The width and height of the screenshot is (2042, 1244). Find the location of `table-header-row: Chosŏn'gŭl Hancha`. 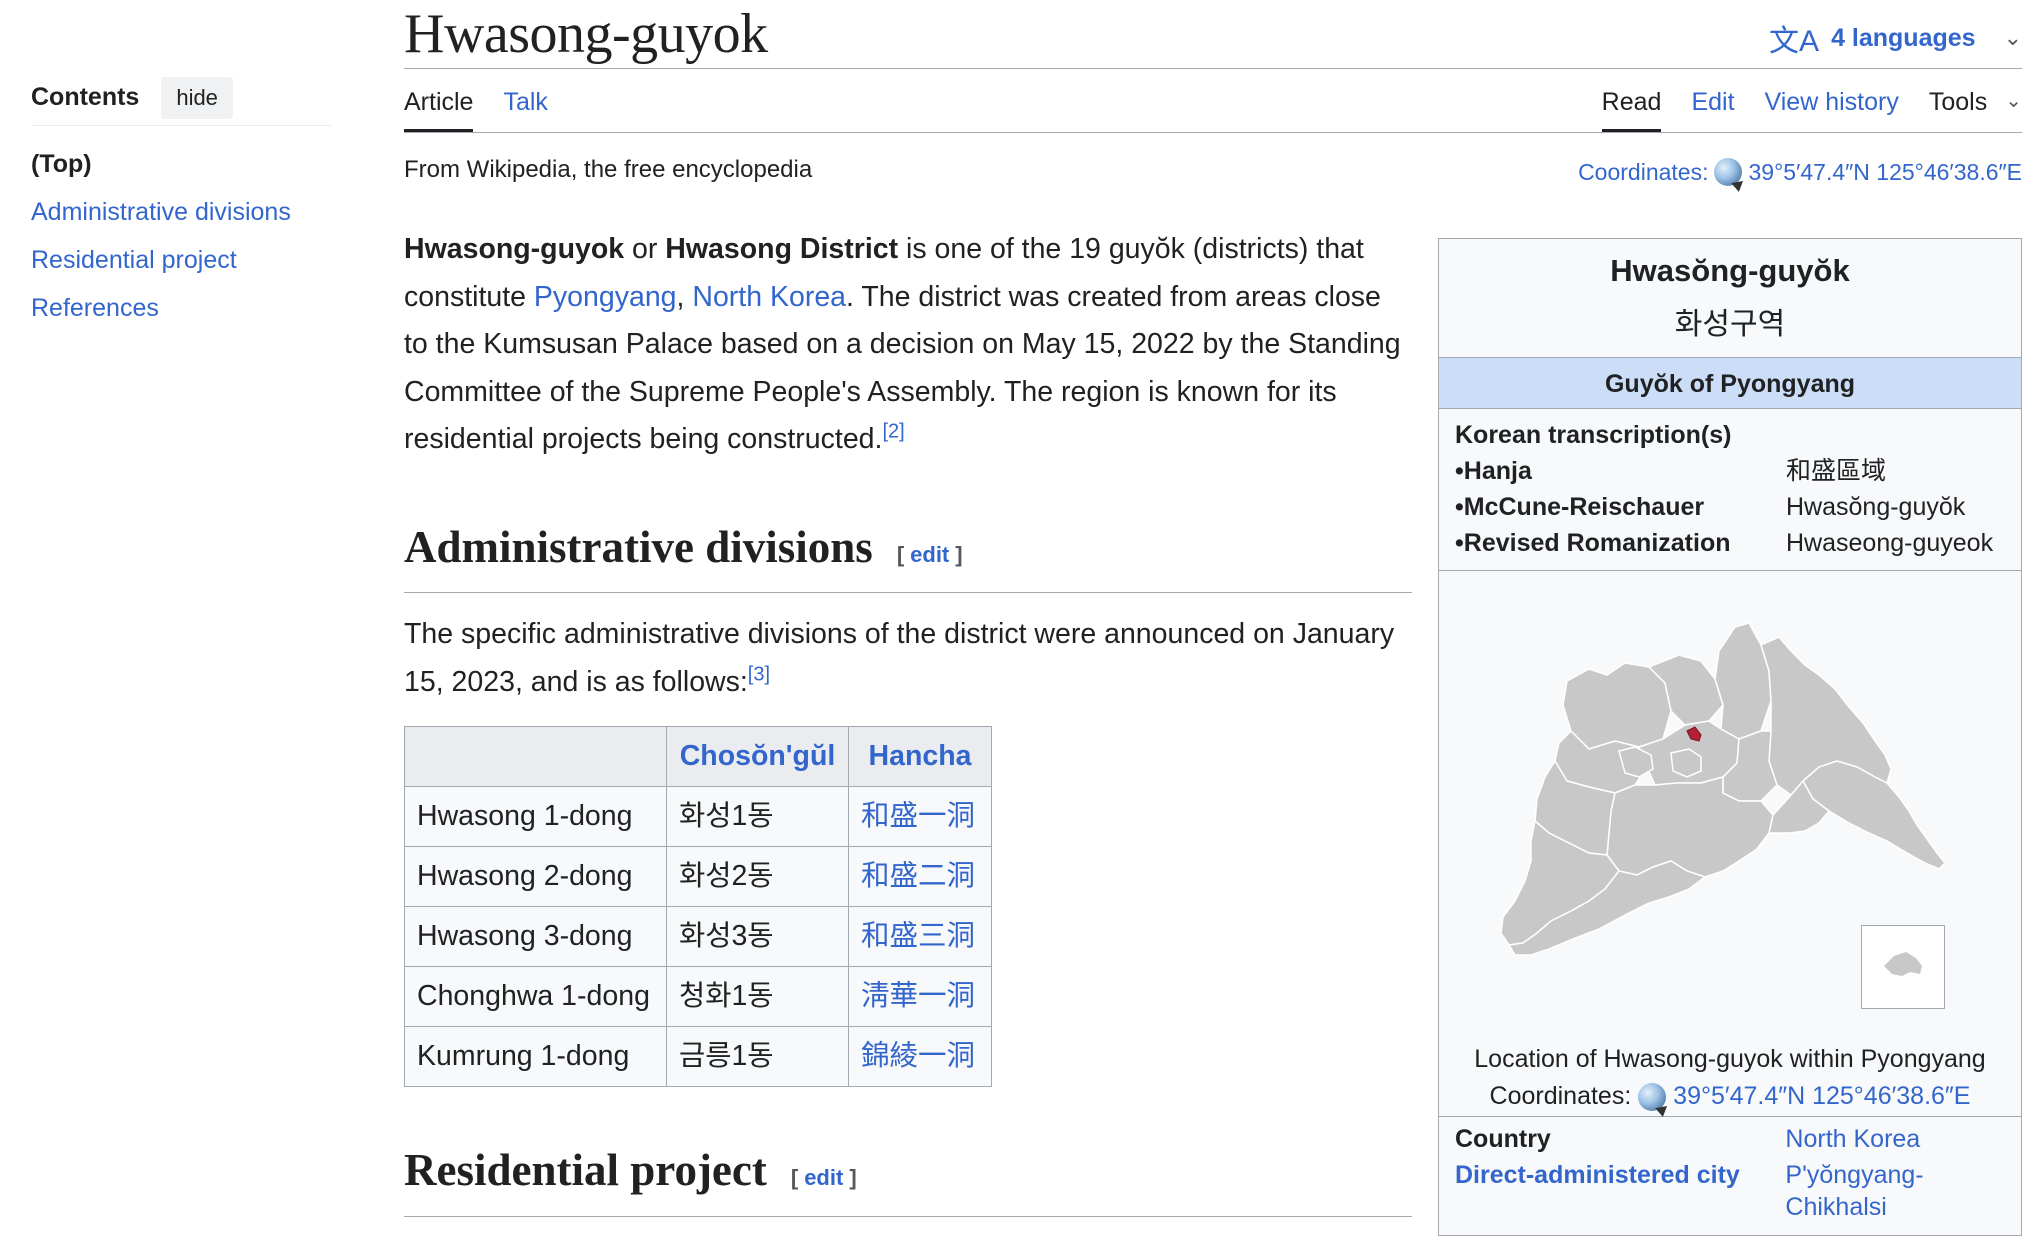

table-header-row: Chosŏn'gŭl Hancha is located at coordinates (698, 756).